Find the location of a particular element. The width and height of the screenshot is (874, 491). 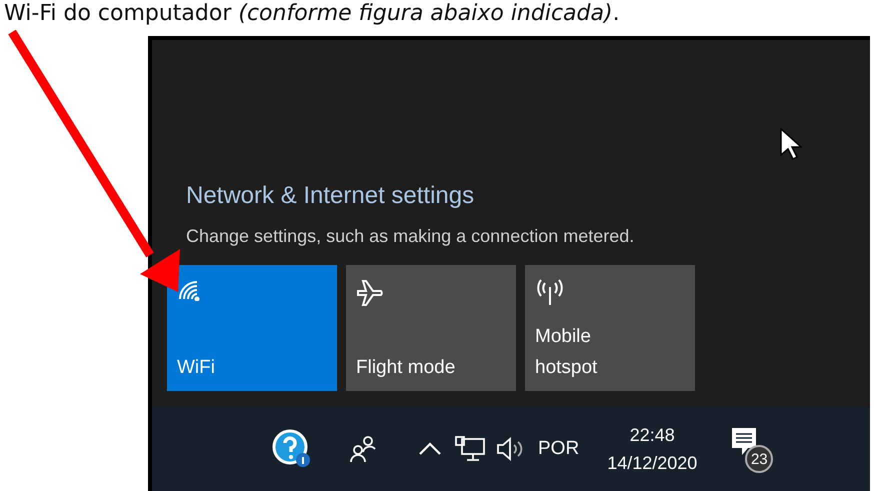

quick-action-tile: Mobile hotspot is located at coordinates (610, 328).